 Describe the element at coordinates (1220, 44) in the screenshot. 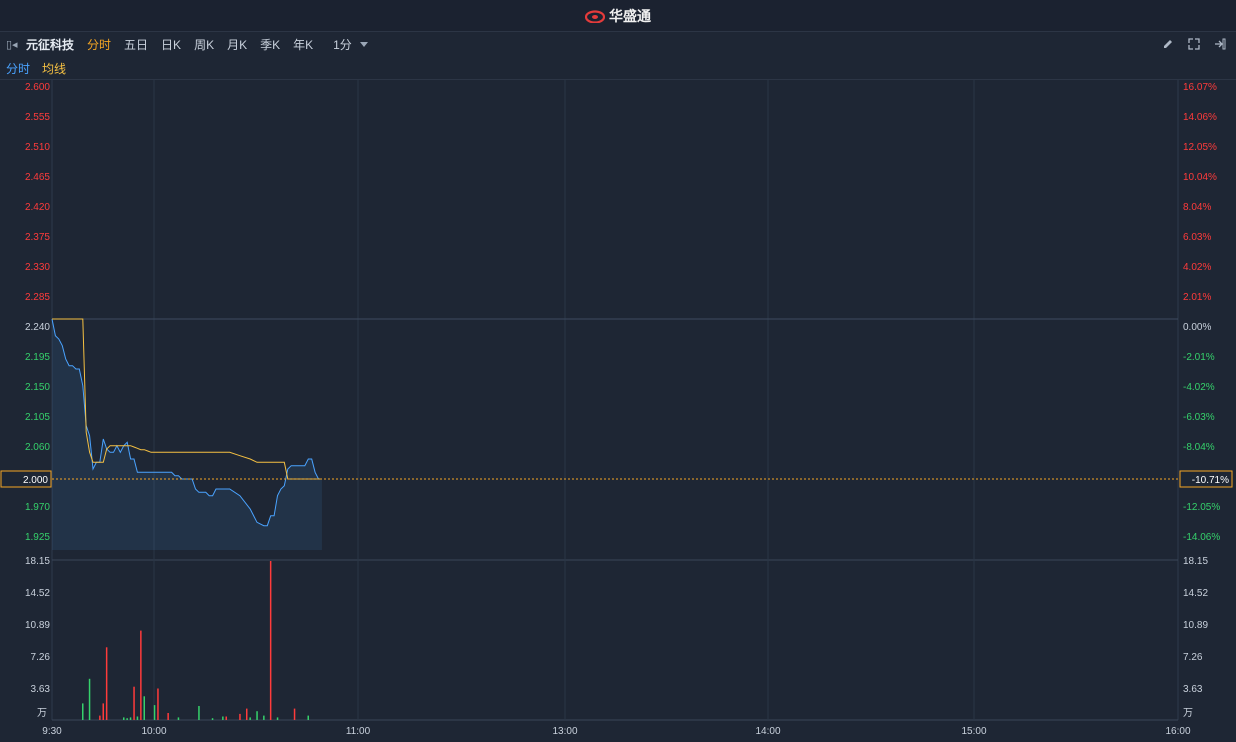

I see `exit-panel-icon` at that location.